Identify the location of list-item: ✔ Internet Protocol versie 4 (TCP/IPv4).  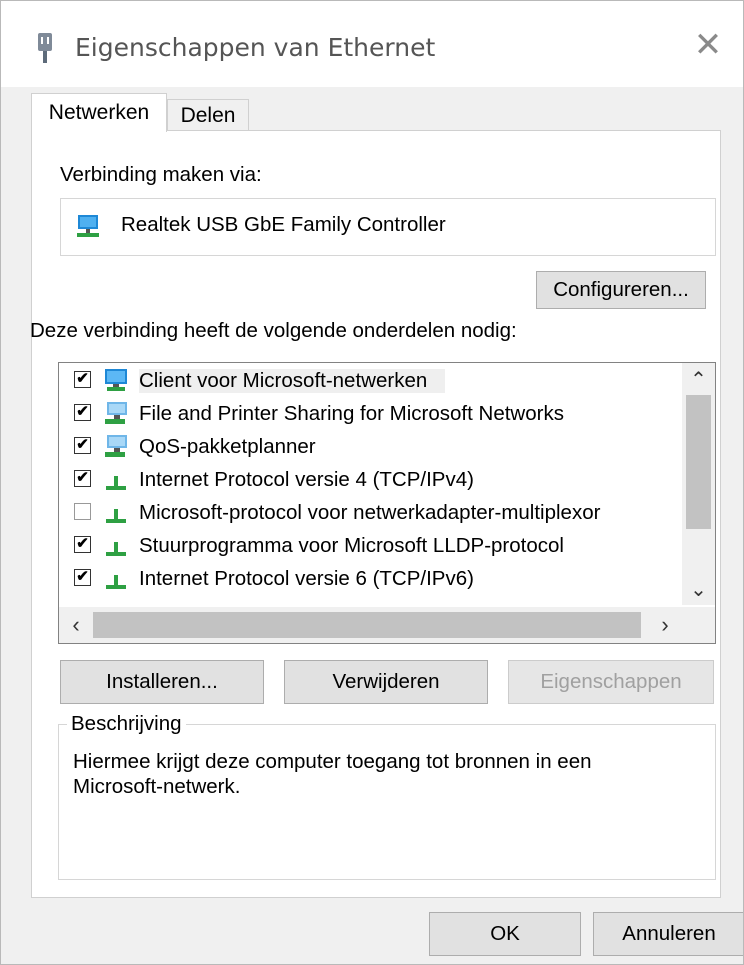
(369, 480).